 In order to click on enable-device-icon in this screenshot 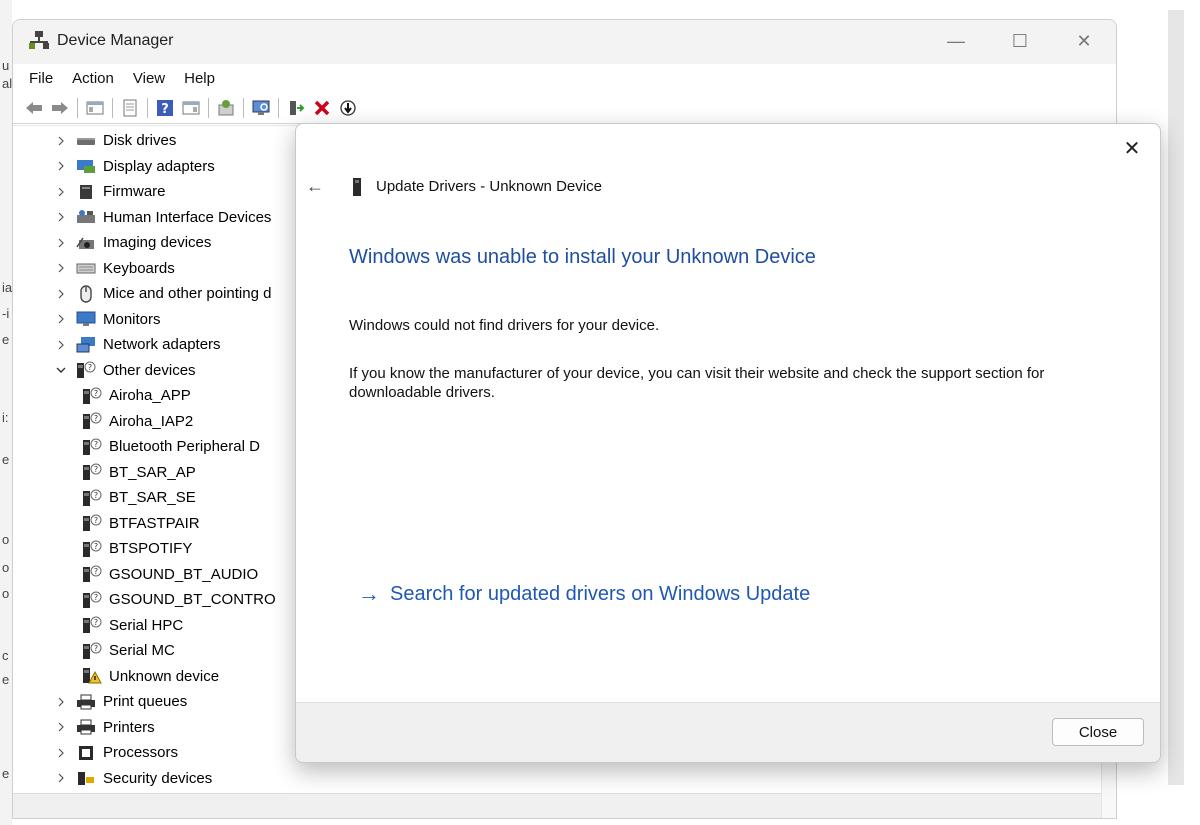, I will do `click(296, 108)`.